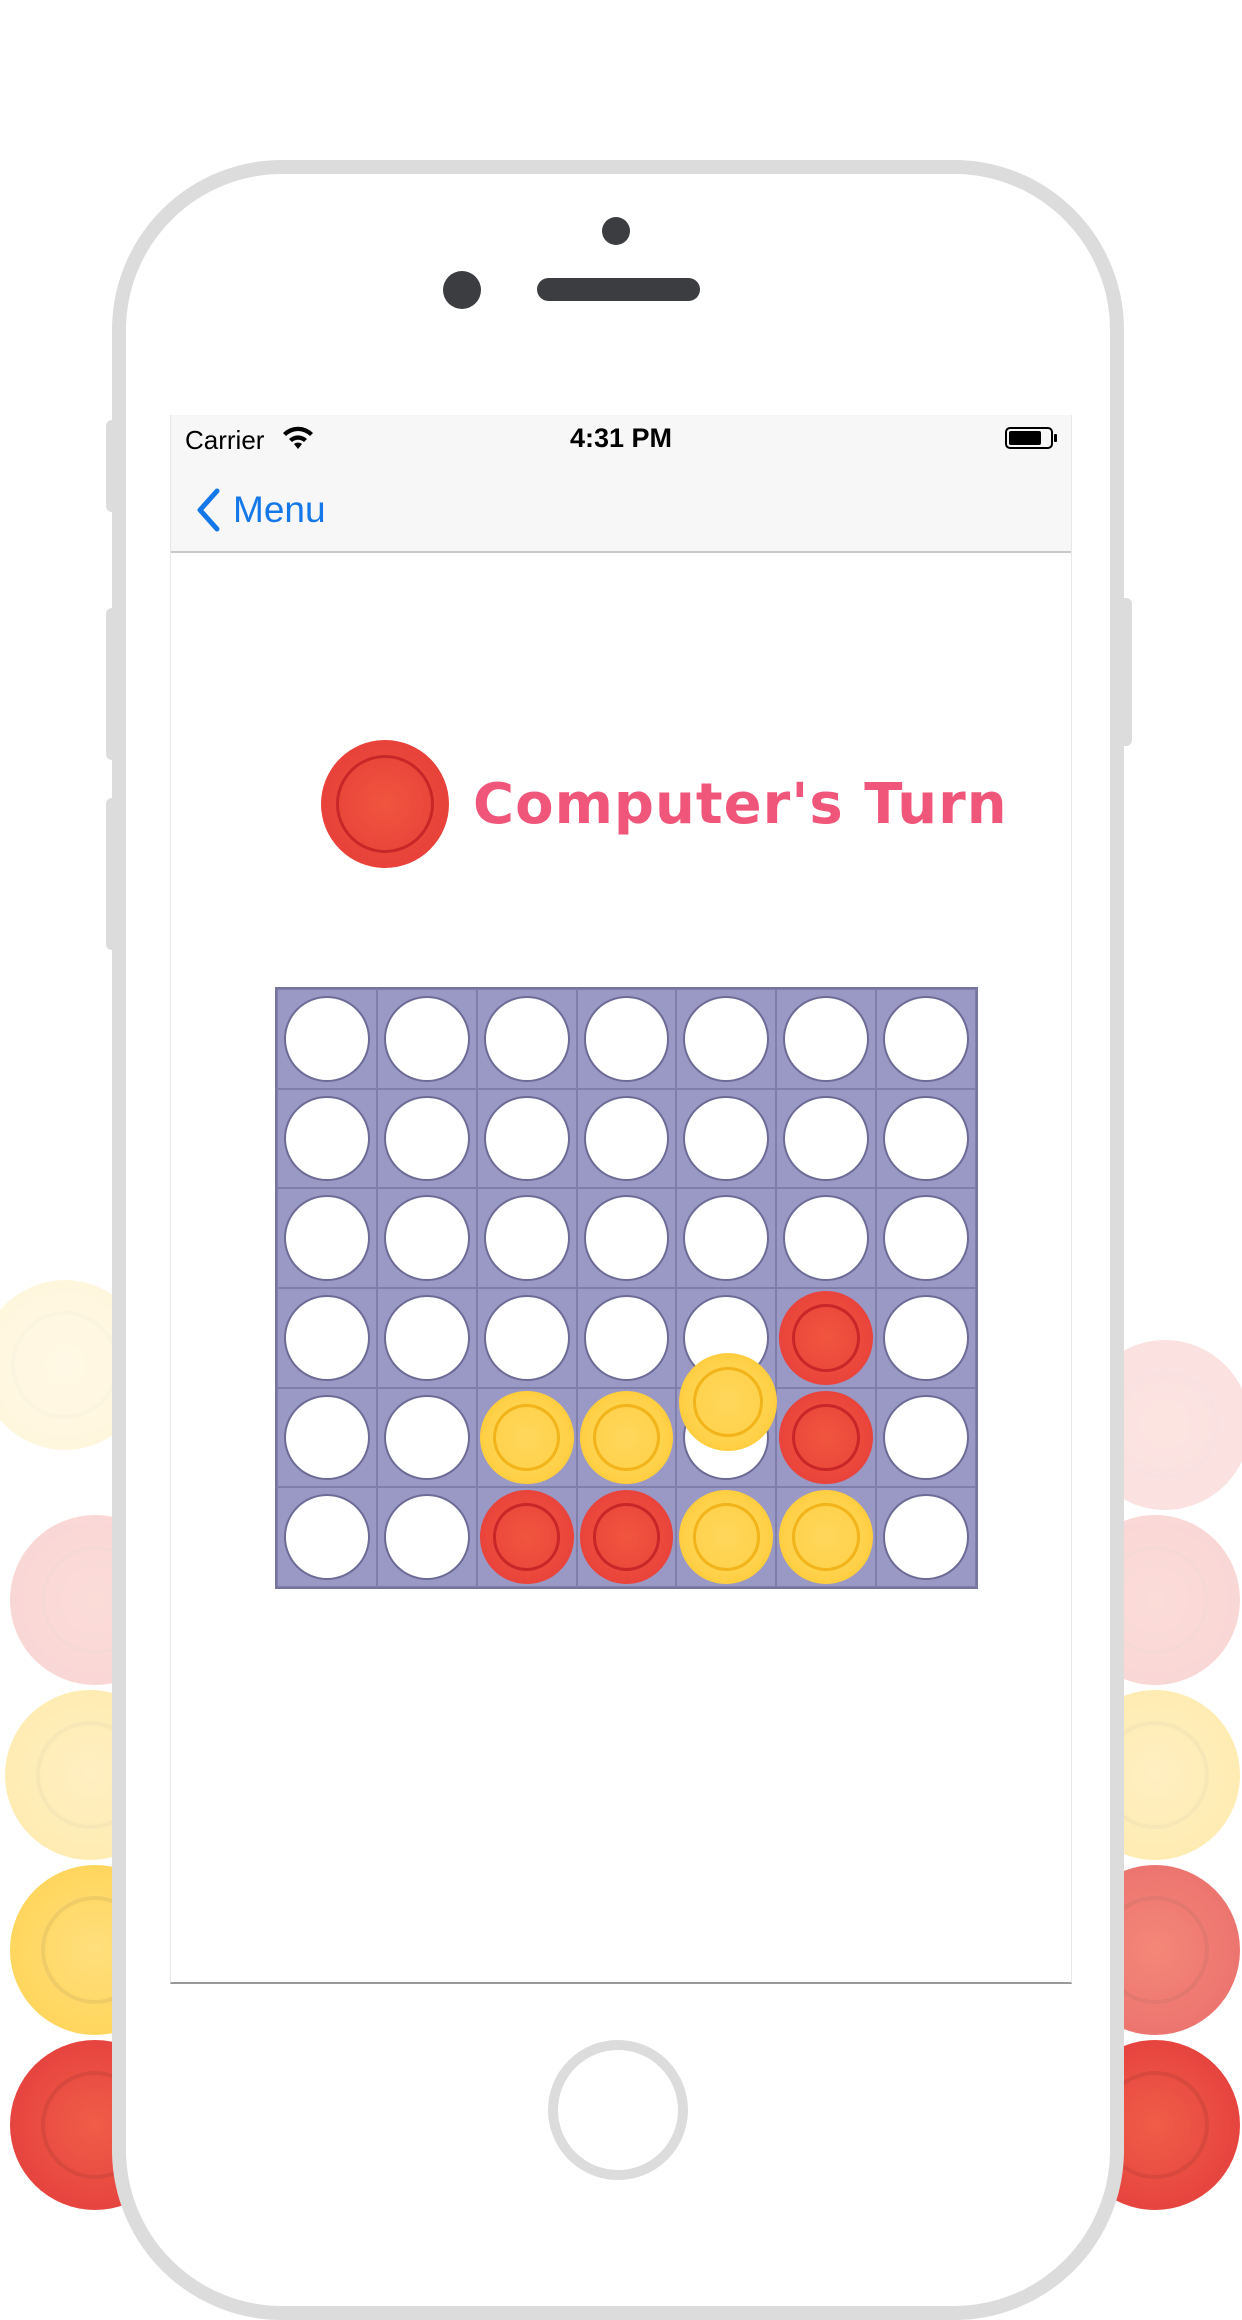 This screenshot has width=1242, height=2320. I want to click on game-board, so click(626, 1288).